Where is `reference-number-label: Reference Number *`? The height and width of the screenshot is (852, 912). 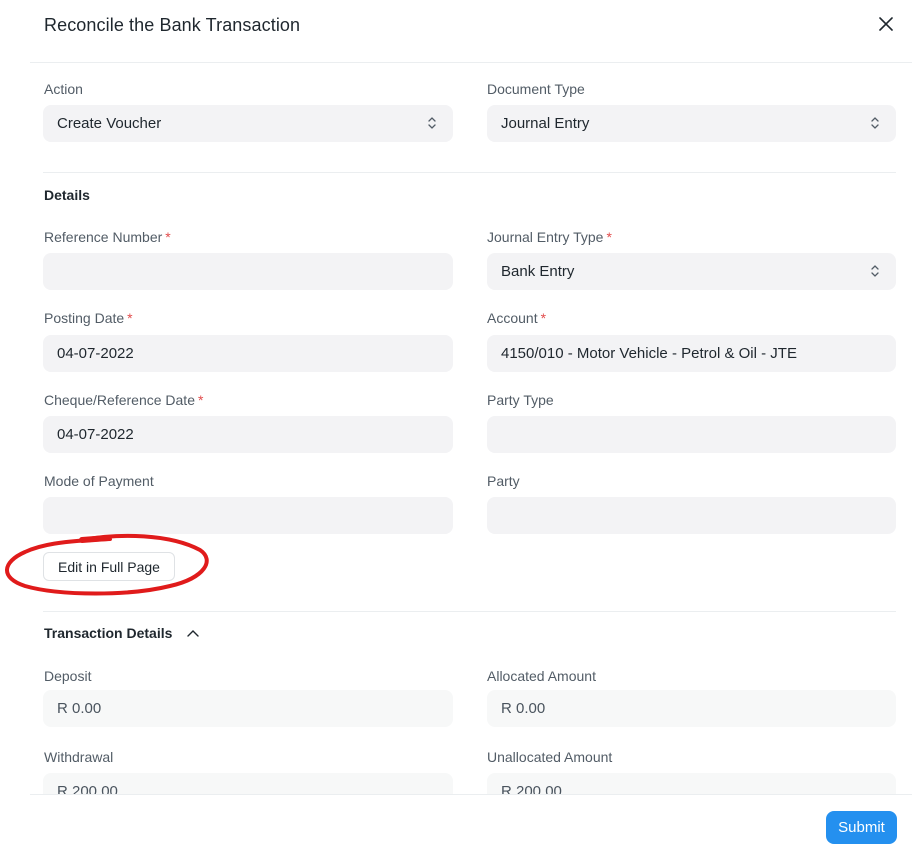 reference-number-label: Reference Number * is located at coordinates (107, 237).